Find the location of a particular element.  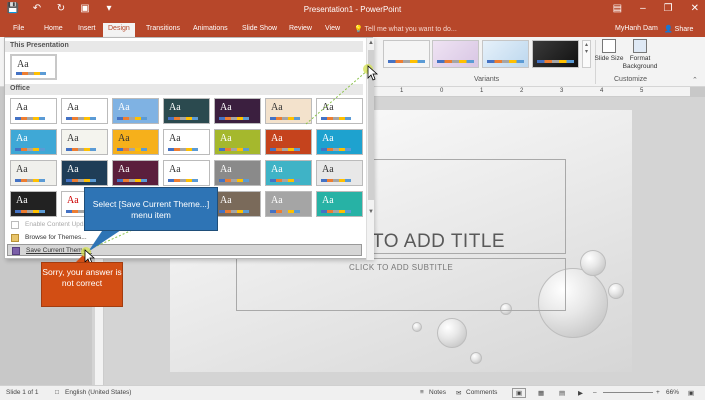

close-icon: ✕ is located at coordinates (695, 8).